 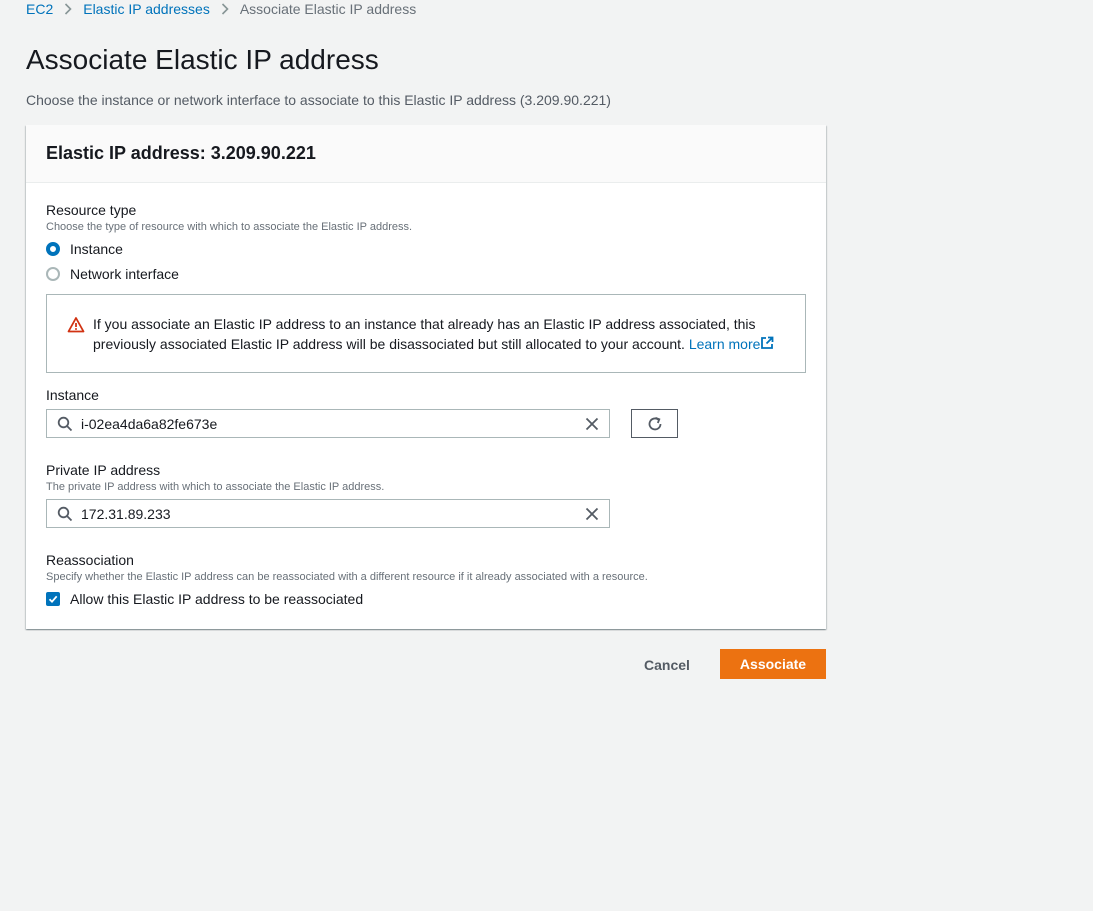 I want to click on private-ip-label: Private IP address, so click(x=103, y=470).